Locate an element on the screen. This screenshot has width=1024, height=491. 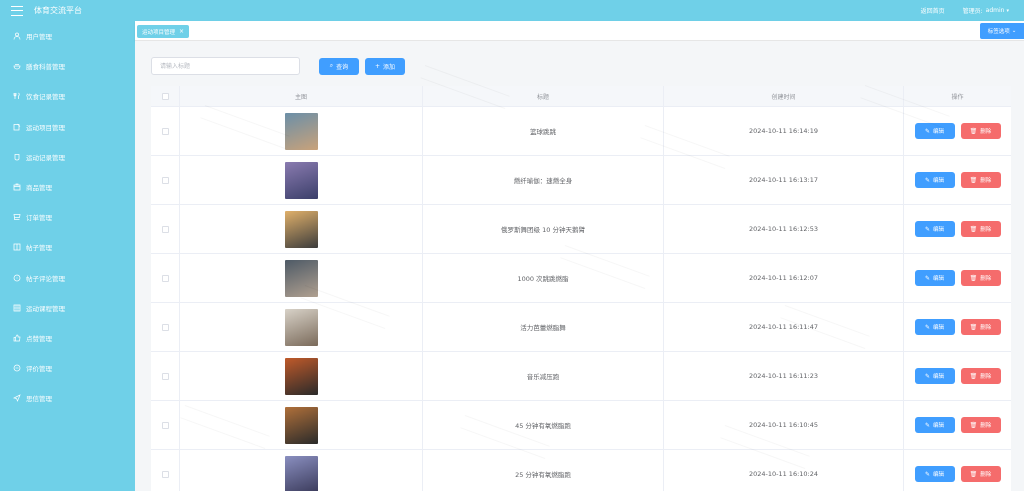
sidebar-item-7: 帖子管理 is located at coordinates (67, 247).